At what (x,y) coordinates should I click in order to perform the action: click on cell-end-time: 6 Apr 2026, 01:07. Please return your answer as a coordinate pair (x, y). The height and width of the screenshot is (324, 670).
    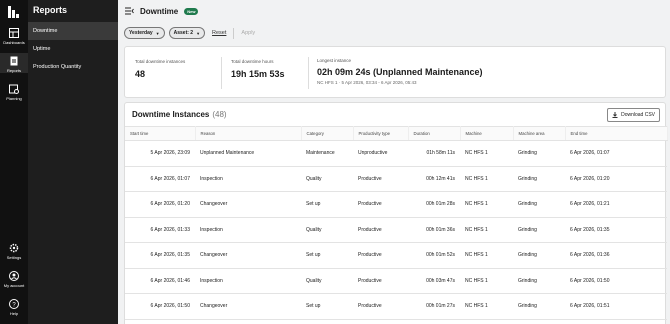
    Looking at the image, I should click on (616, 153).